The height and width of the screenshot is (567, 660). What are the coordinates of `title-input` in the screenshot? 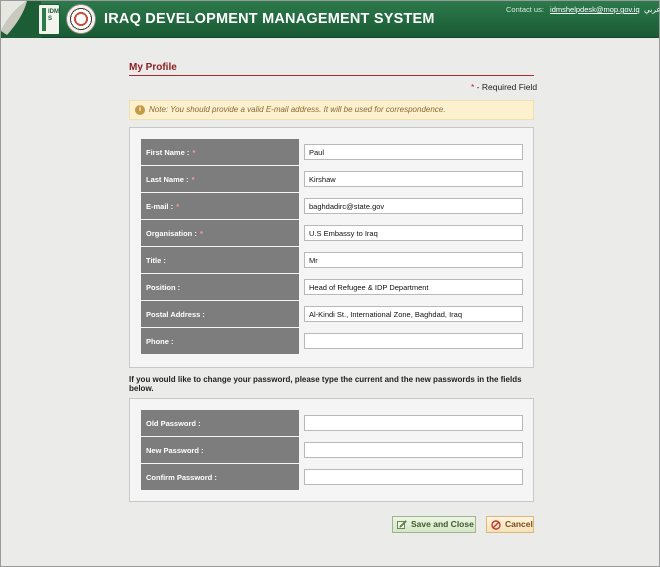 It's located at (413, 260).